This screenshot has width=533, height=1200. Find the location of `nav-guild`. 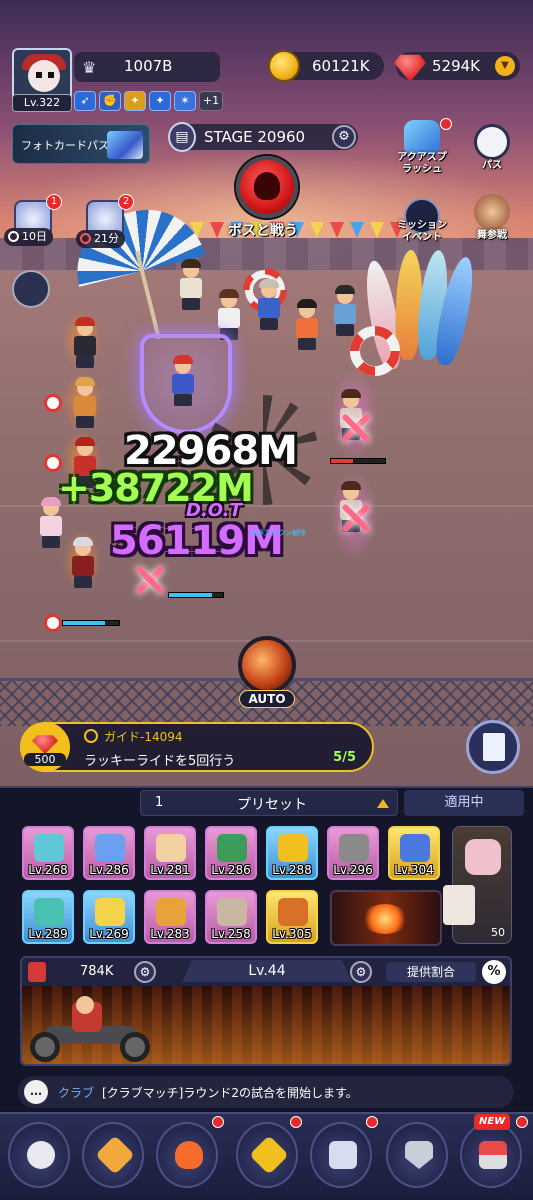

nav-guild is located at coordinates (341, 1155).